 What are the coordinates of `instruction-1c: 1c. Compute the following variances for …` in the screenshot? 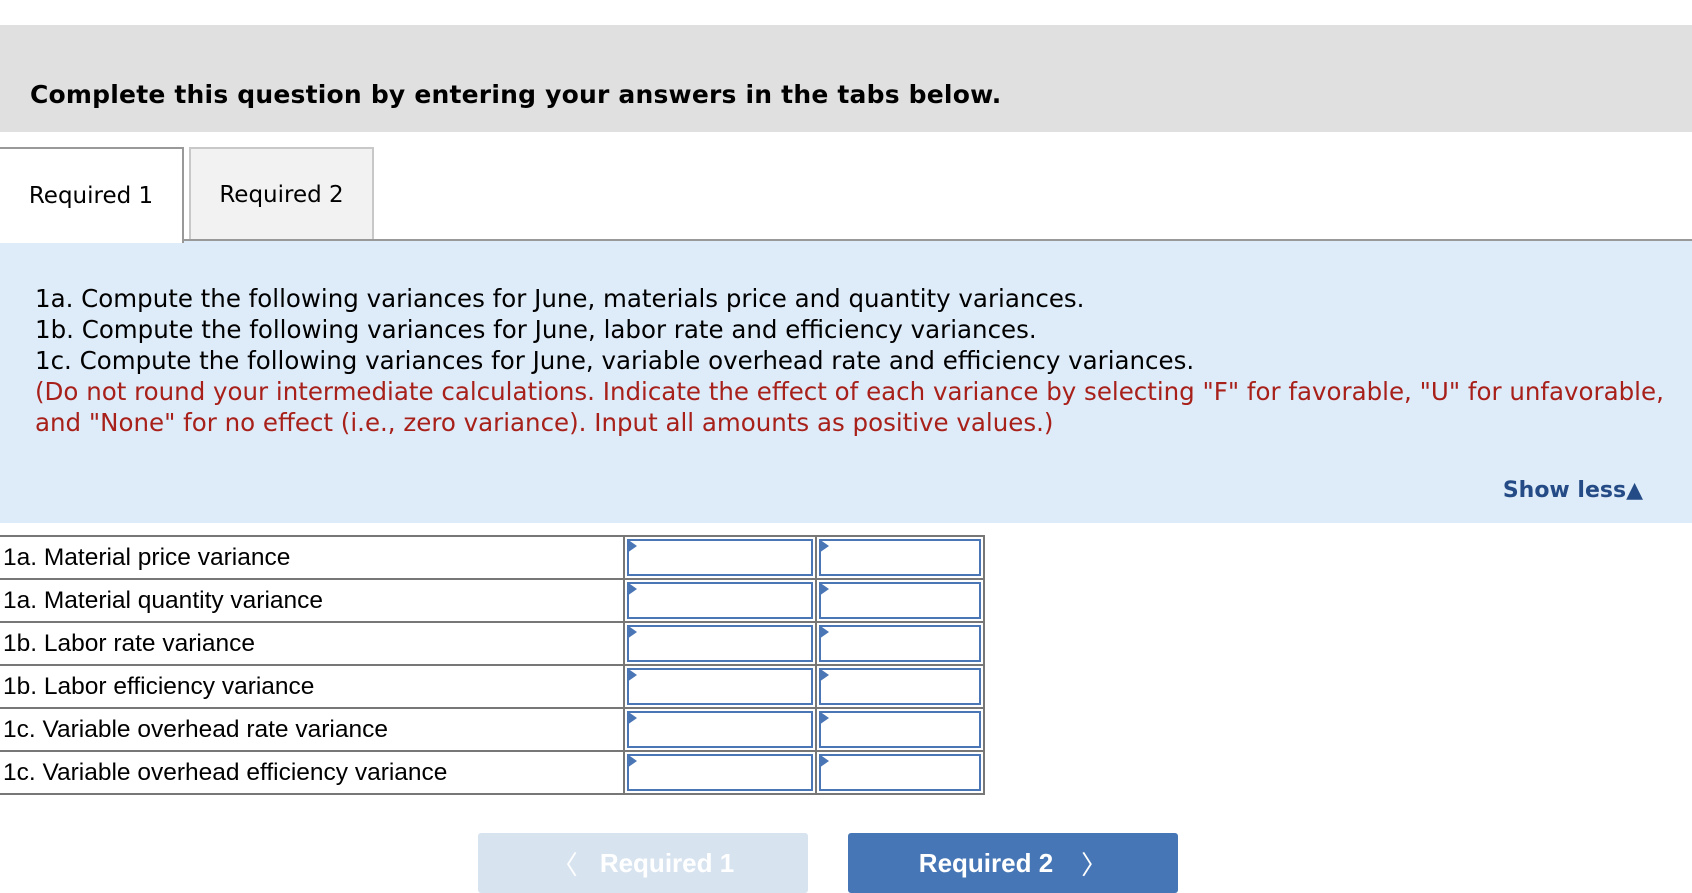 It's located at (615, 360).